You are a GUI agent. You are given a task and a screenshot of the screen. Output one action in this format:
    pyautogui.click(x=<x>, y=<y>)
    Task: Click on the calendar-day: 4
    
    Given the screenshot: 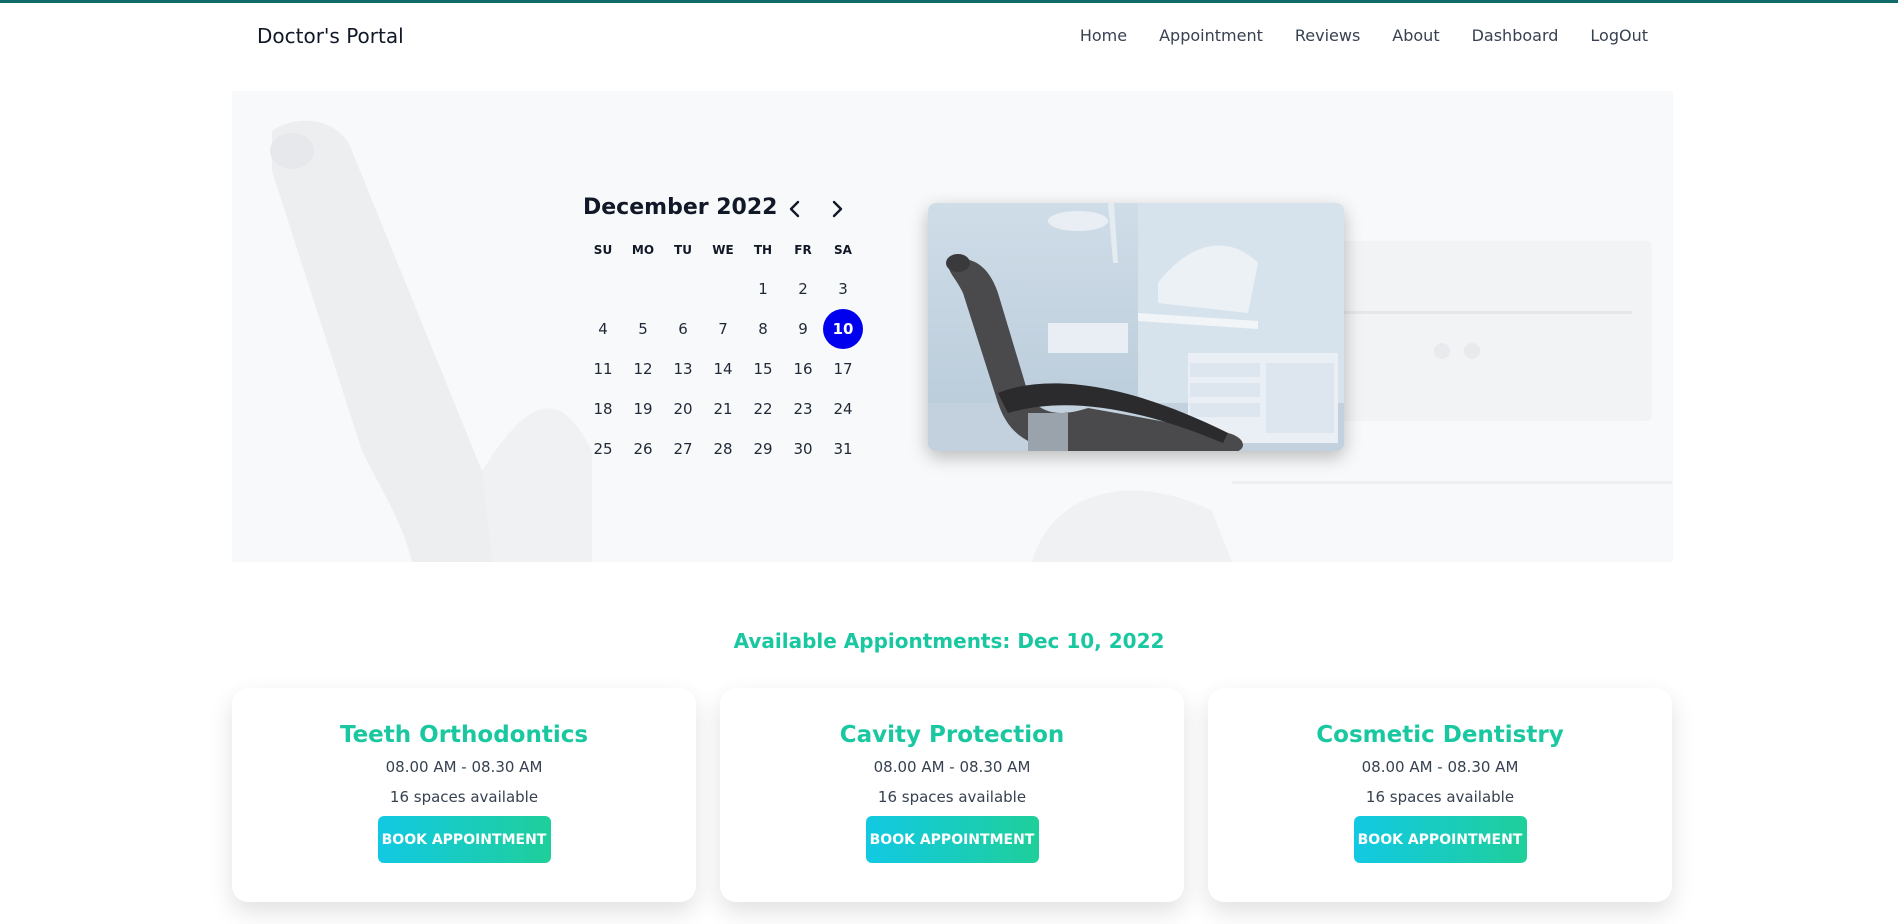 What is the action you would take?
    pyautogui.click(x=603, y=329)
    